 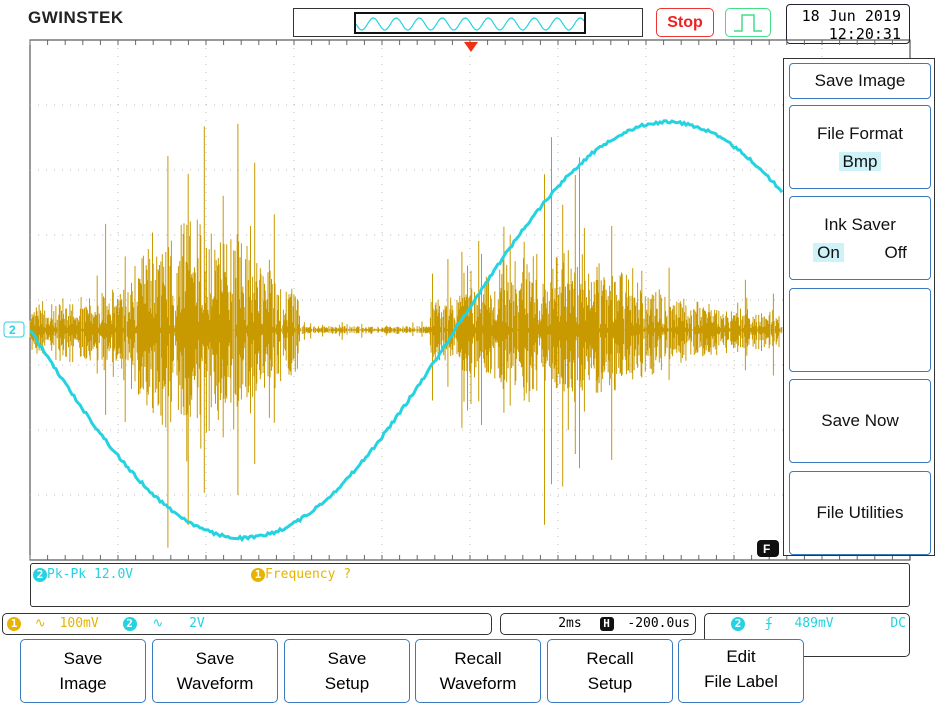 I want to click on ink-saver-on: On, so click(x=828, y=252).